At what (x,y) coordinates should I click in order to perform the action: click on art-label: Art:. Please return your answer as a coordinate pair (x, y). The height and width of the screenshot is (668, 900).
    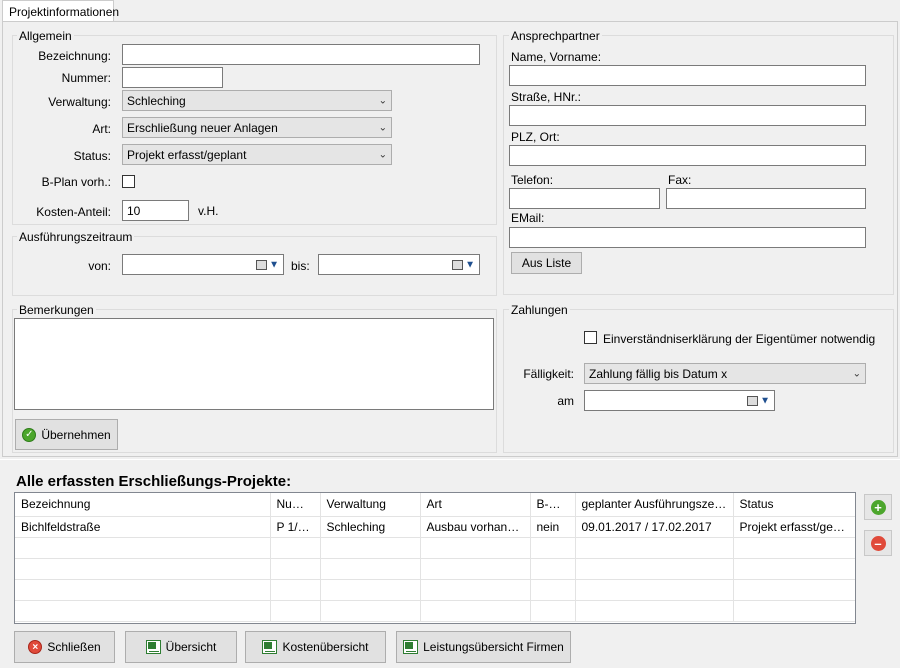
    Looking at the image, I should click on (101, 129).